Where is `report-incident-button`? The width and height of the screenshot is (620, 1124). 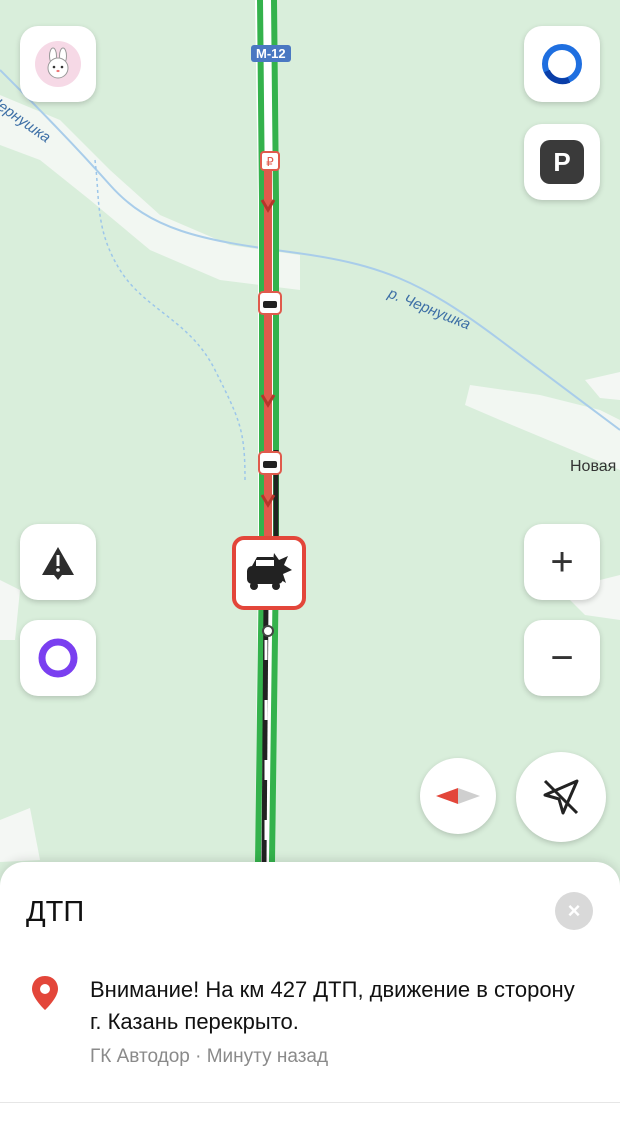
report-incident-button is located at coordinates (58, 562).